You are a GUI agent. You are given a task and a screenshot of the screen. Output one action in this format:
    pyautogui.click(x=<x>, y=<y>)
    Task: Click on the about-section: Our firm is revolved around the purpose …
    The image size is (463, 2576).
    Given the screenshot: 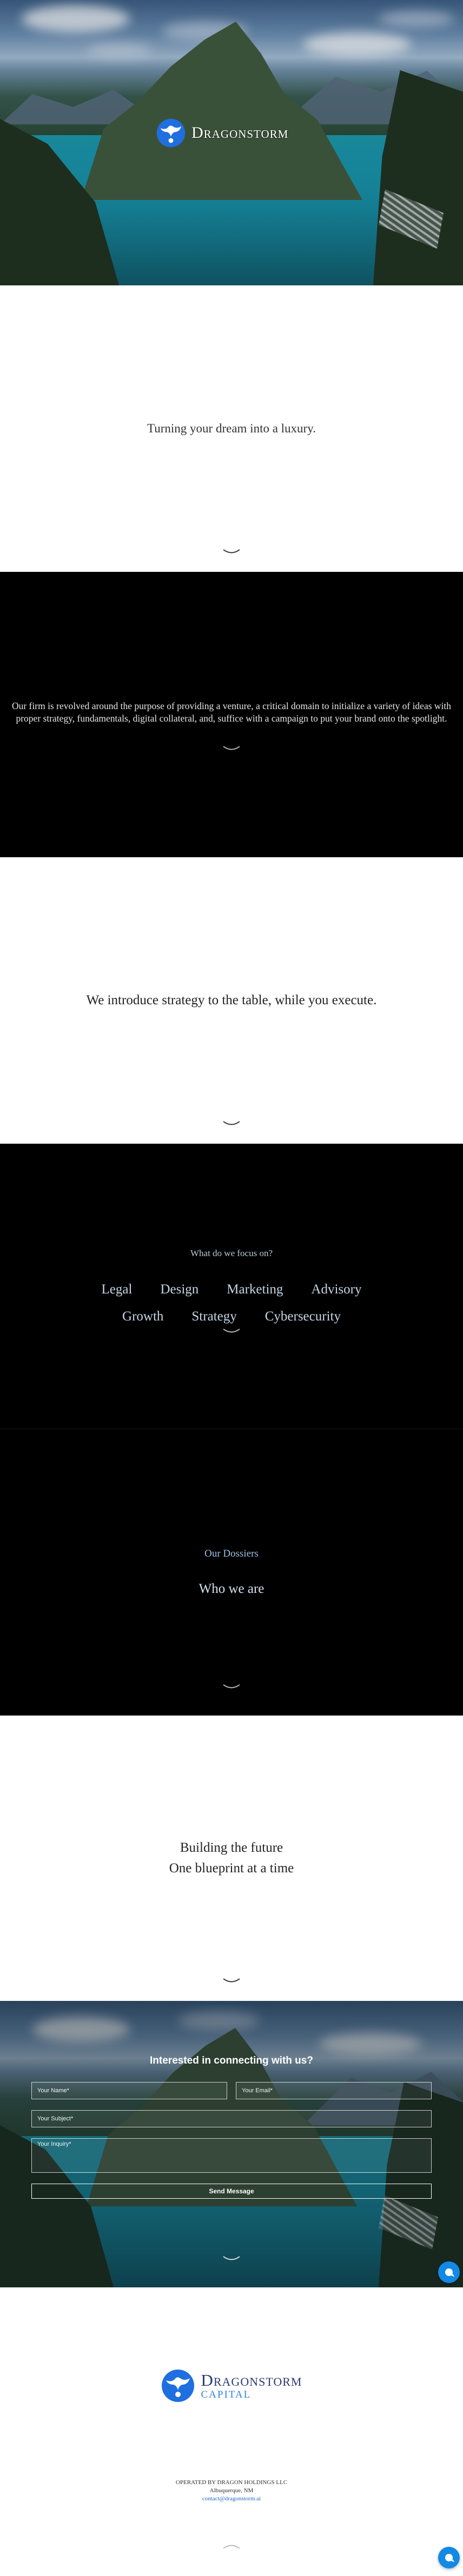 What is the action you would take?
    pyautogui.click(x=231, y=714)
    